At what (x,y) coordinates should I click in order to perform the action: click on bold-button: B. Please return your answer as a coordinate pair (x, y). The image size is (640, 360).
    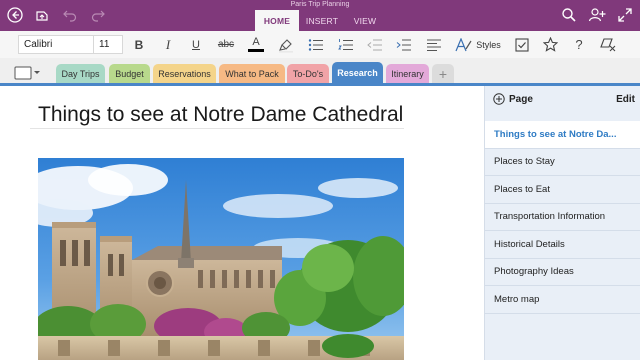
    Looking at the image, I should click on (139, 44).